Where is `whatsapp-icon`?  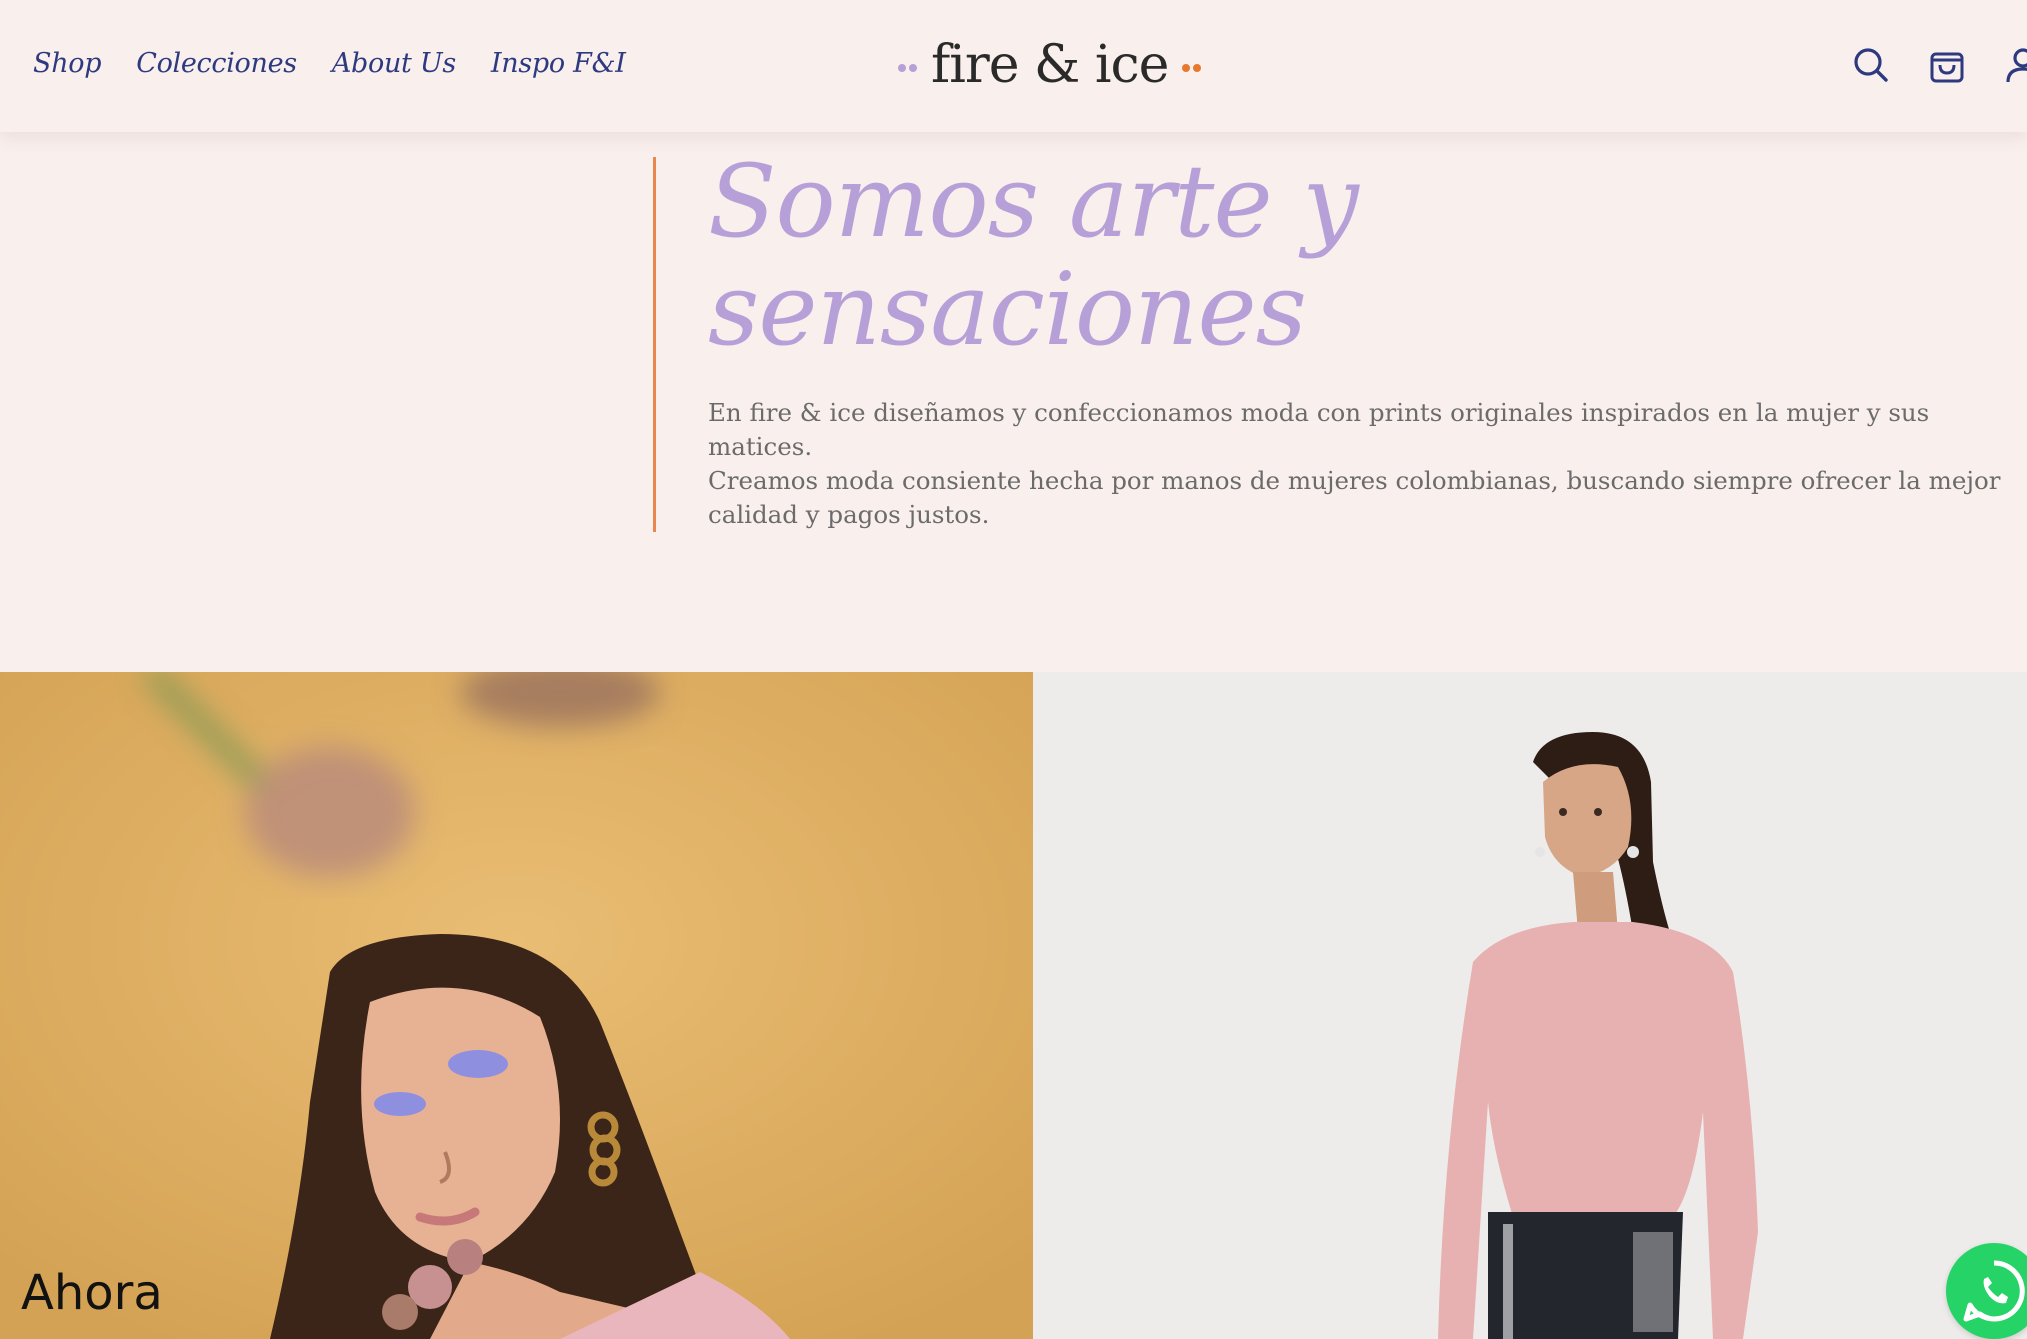
whatsapp-icon is located at coordinates (1994, 1291).